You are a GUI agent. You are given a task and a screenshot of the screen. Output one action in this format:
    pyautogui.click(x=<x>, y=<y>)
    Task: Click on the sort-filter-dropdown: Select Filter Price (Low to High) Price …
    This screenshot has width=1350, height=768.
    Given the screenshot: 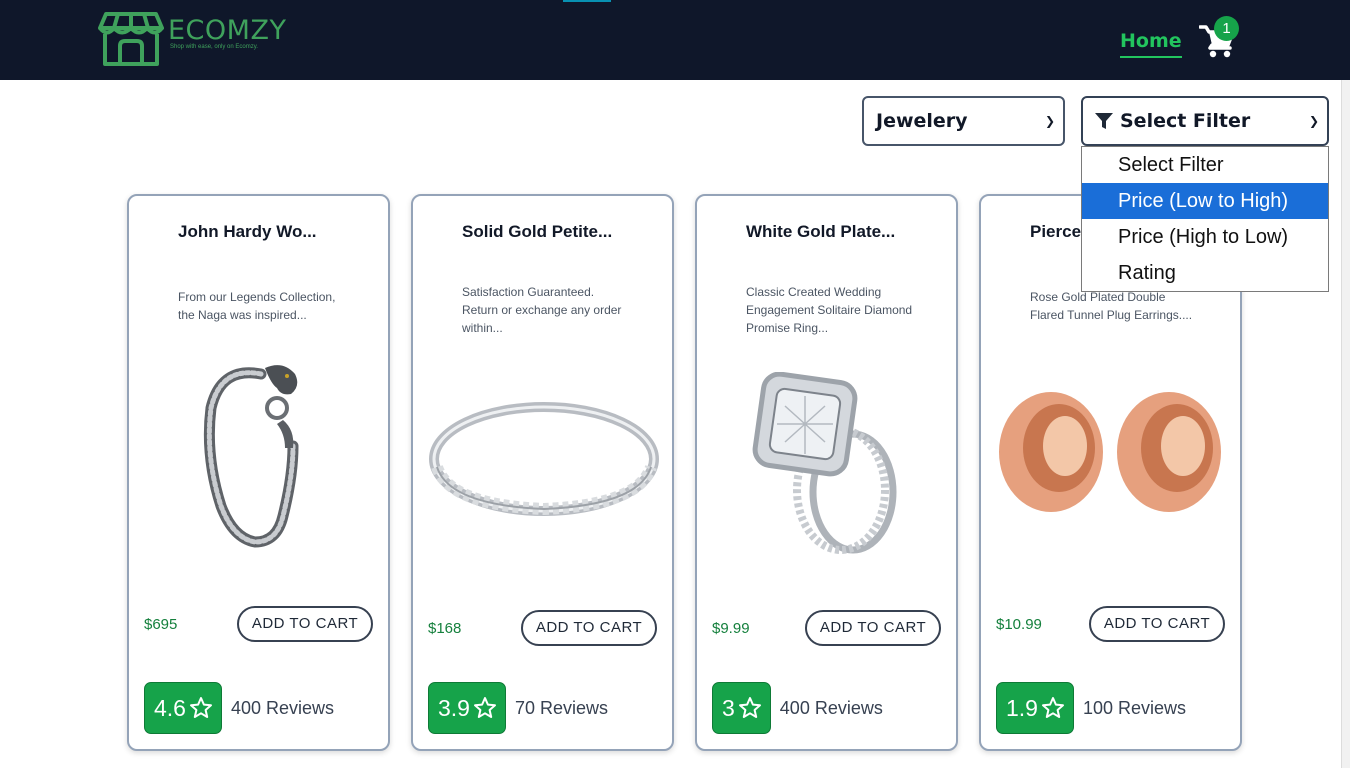 What is the action you would take?
    pyautogui.click(x=1205, y=219)
    